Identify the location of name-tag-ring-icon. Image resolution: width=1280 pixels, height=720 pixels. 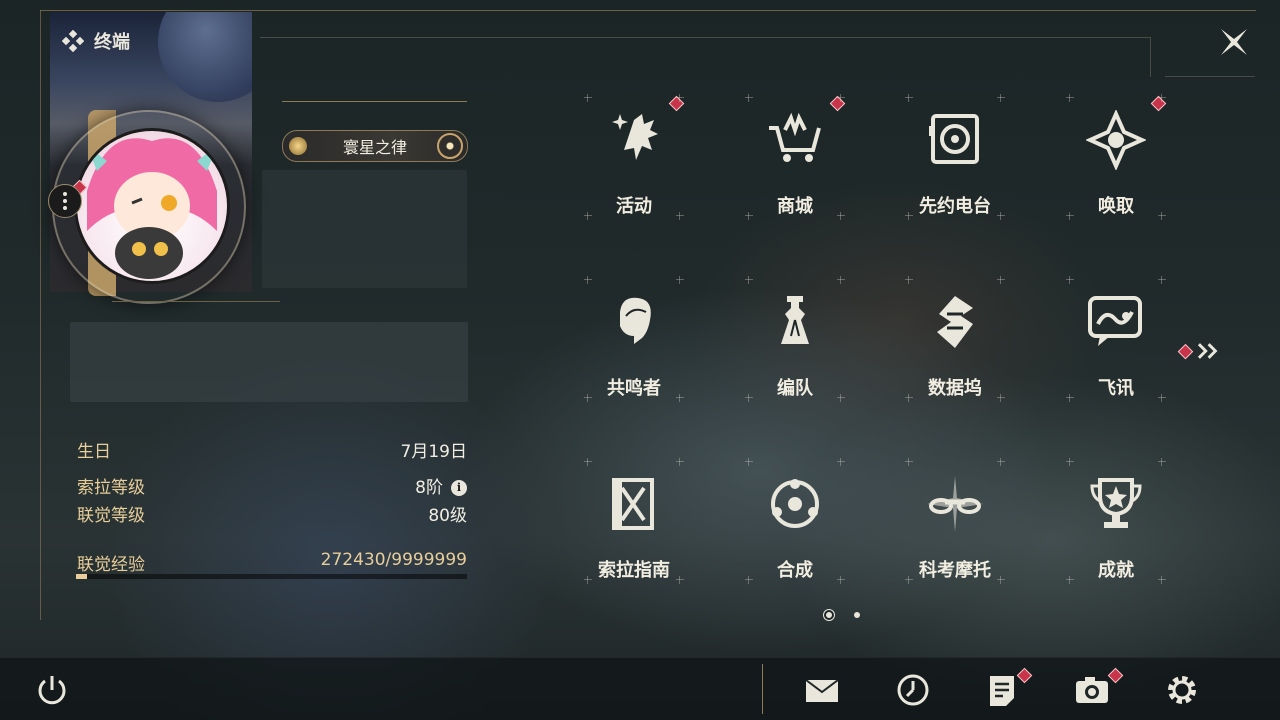
(450, 146).